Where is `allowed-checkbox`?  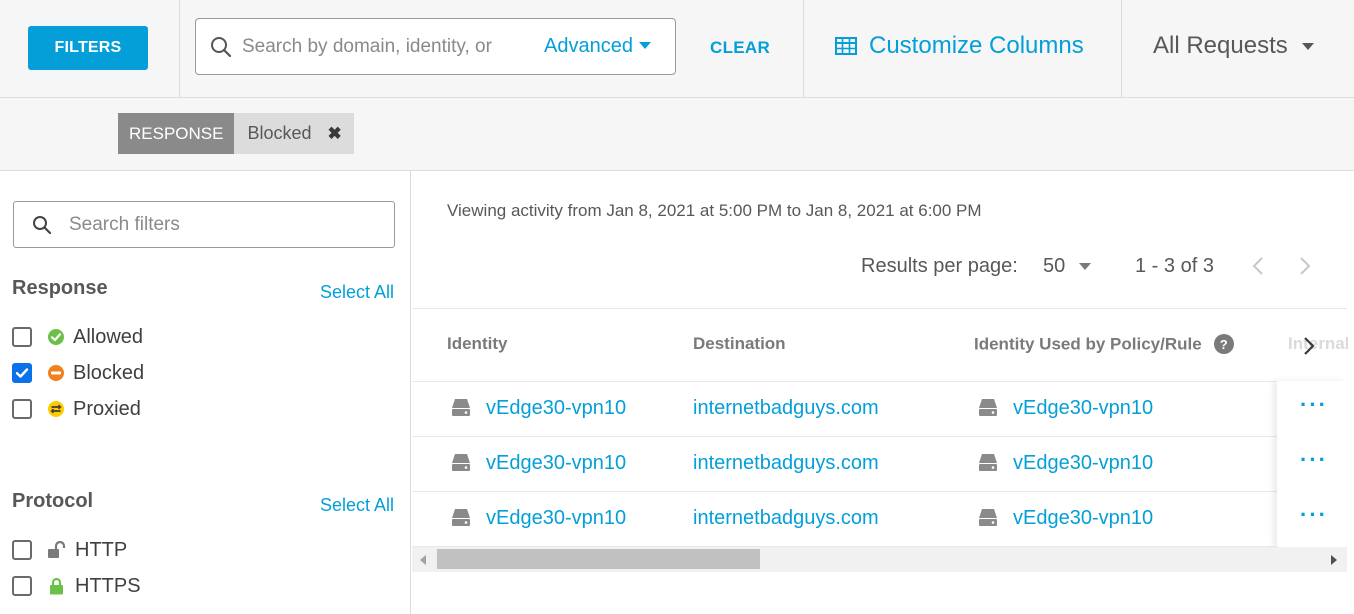
allowed-checkbox is located at coordinates (22, 337).